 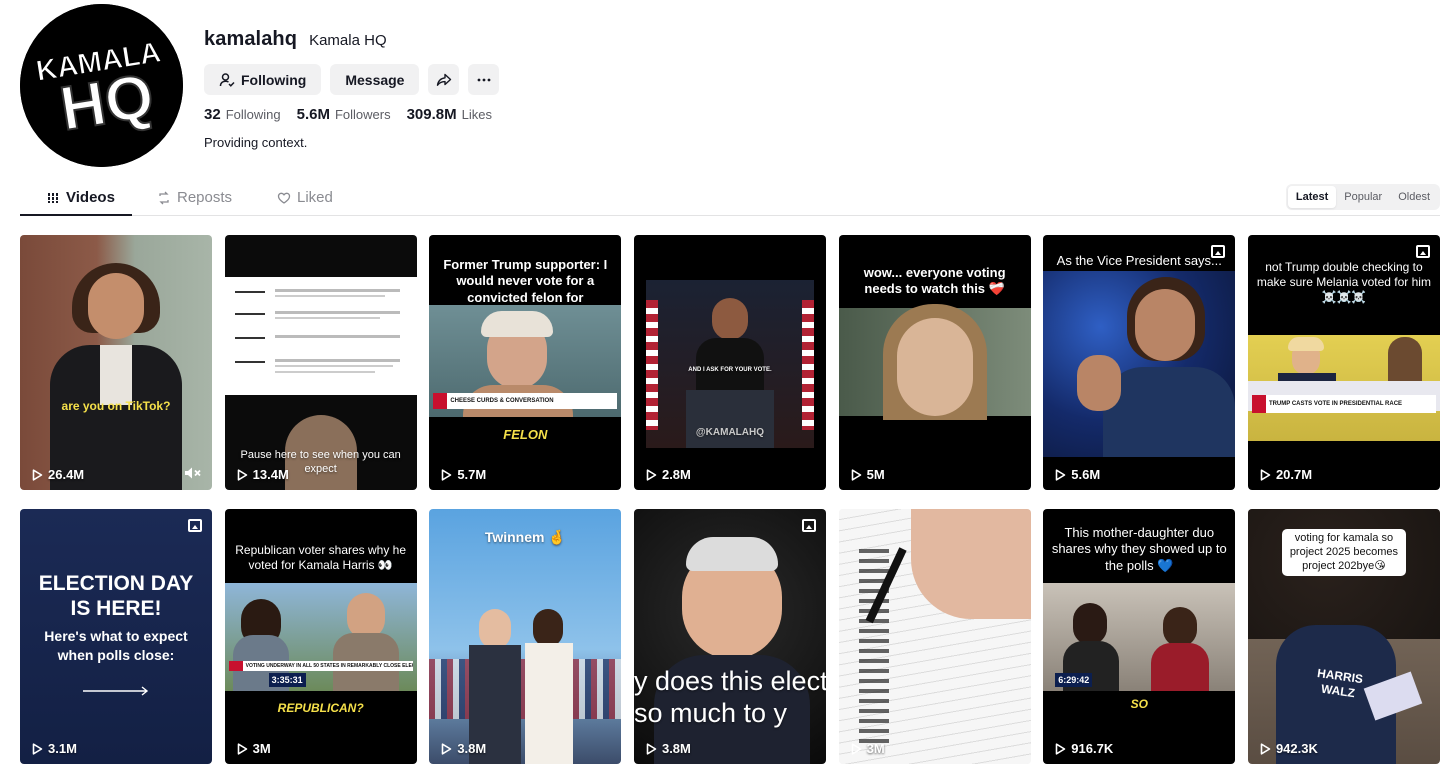 What do you see at coordinates (676, 474) in the screenshot?
I see `view-count-value: 2.8M` at bounding box center [676, 474].